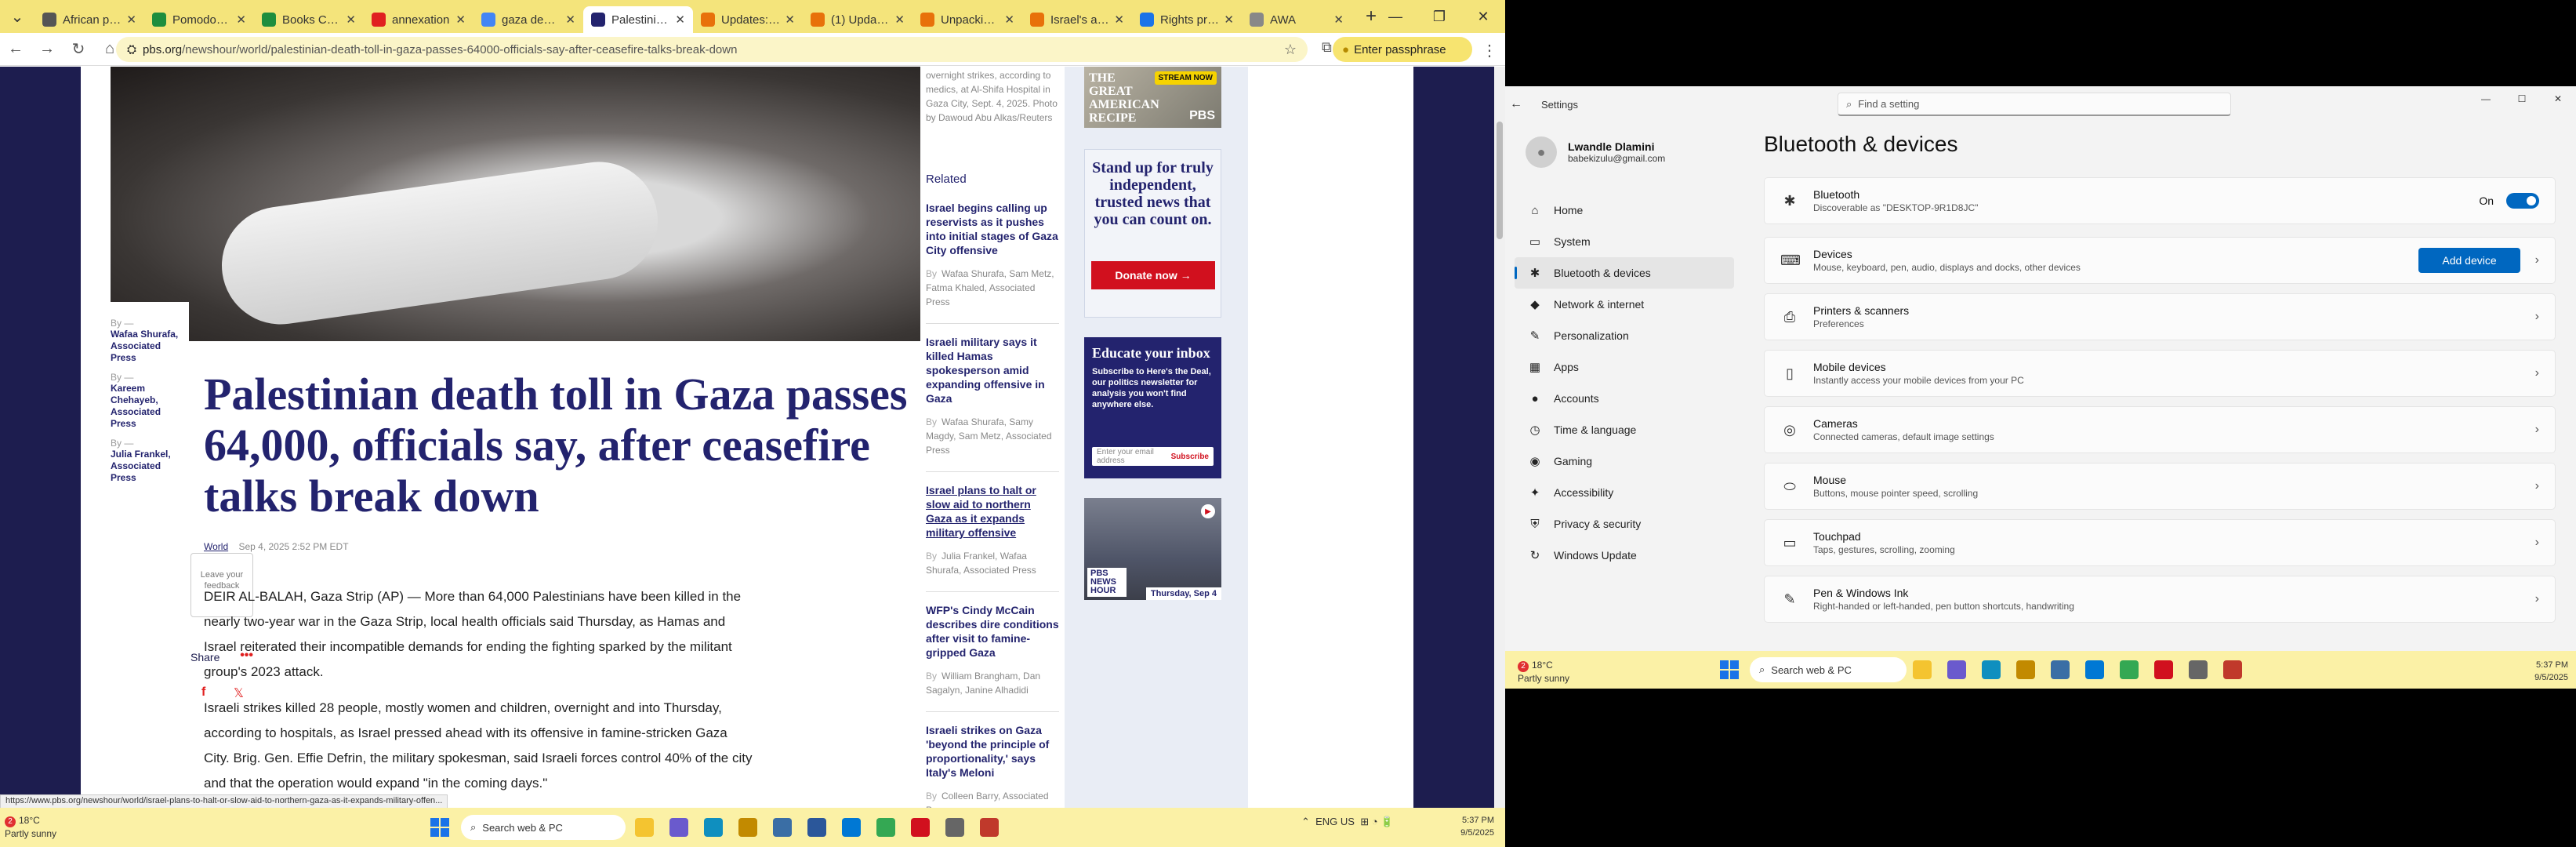 This screenshot has width=2576, height=847. I want to click on bookmark-star-icon: ☆, so click(1291, 50).